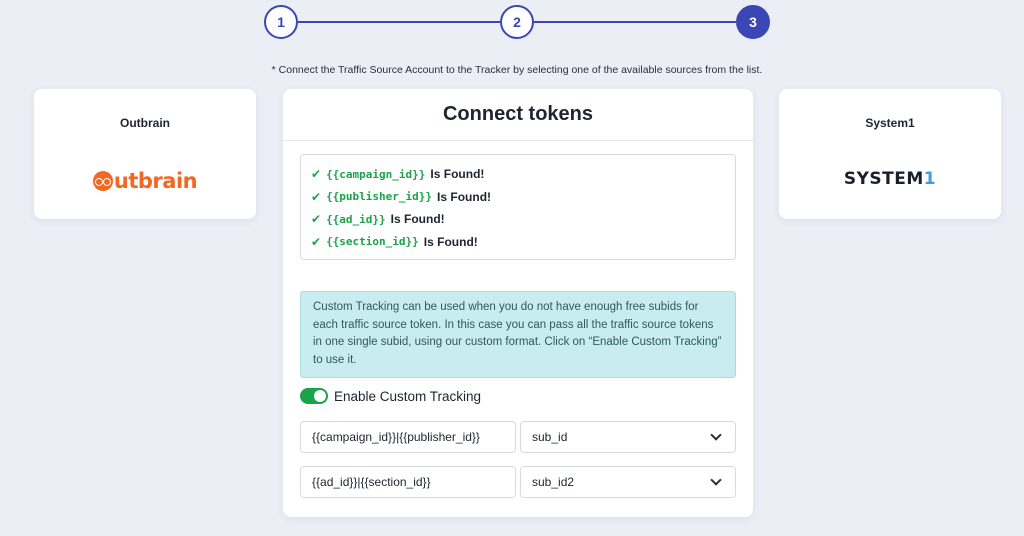 The height and width of the screenshot is (536, 1024). Describe the element at coordinates (376, 174) in the screenshot. I see `token-name: {{campaign_id}}` at that location.